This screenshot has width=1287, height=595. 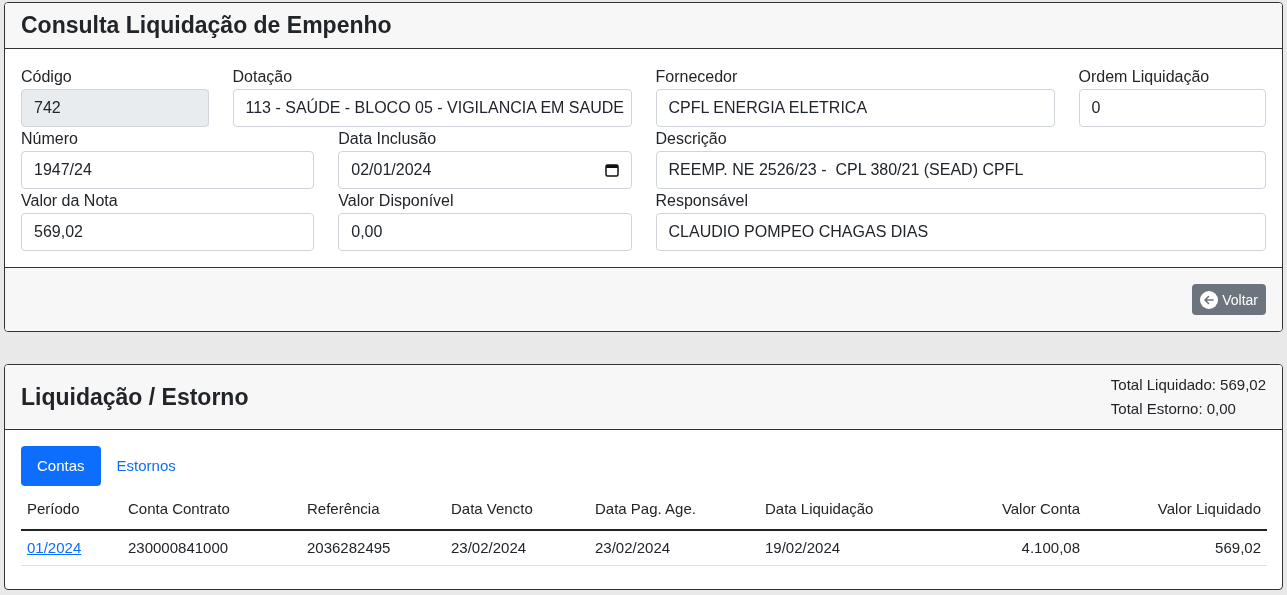 I want to click on field-label: Código, so click(x=47, y=77).